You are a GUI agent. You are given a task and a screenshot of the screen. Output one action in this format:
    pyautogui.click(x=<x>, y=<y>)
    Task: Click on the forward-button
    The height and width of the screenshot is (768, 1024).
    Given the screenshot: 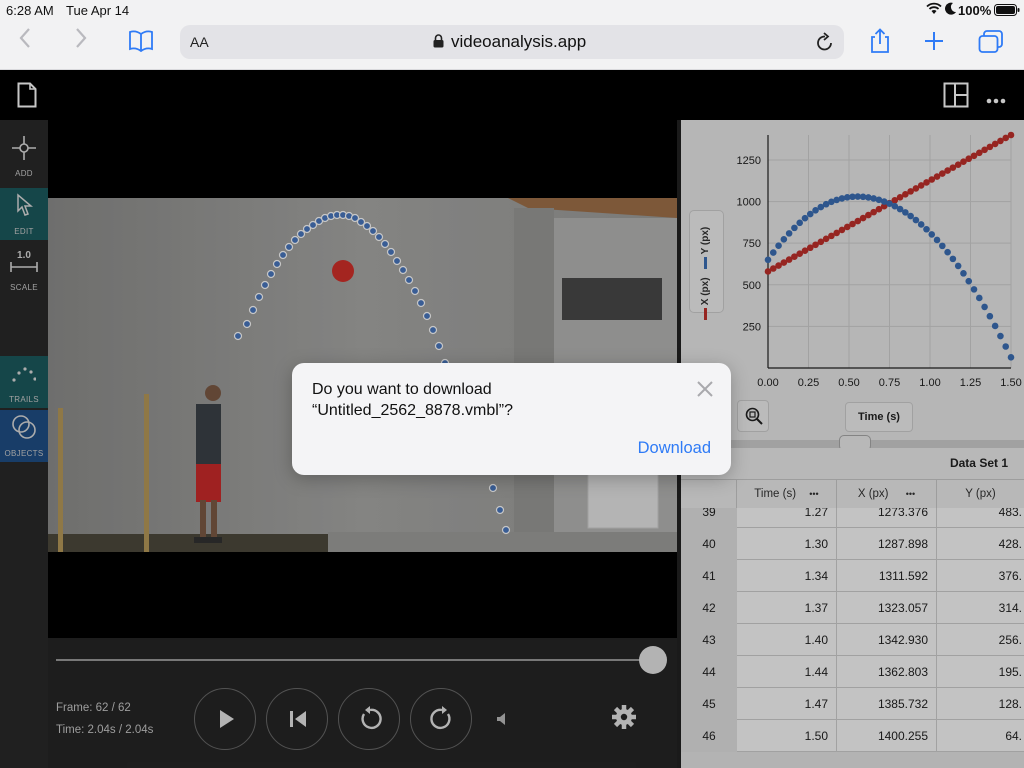 What is the action you would take?
    pyautogui.click(x=81, y=41)
    